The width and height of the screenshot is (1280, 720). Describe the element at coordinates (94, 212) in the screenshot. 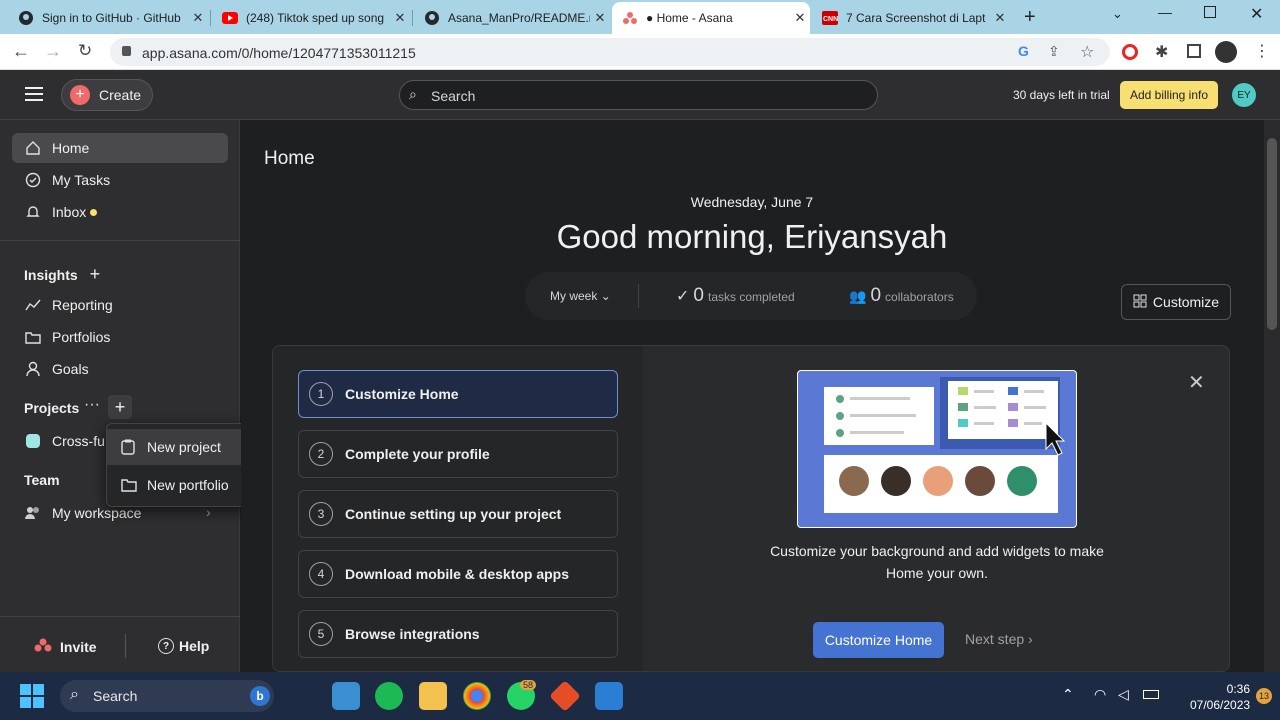

I see `unread-dot` at that location.